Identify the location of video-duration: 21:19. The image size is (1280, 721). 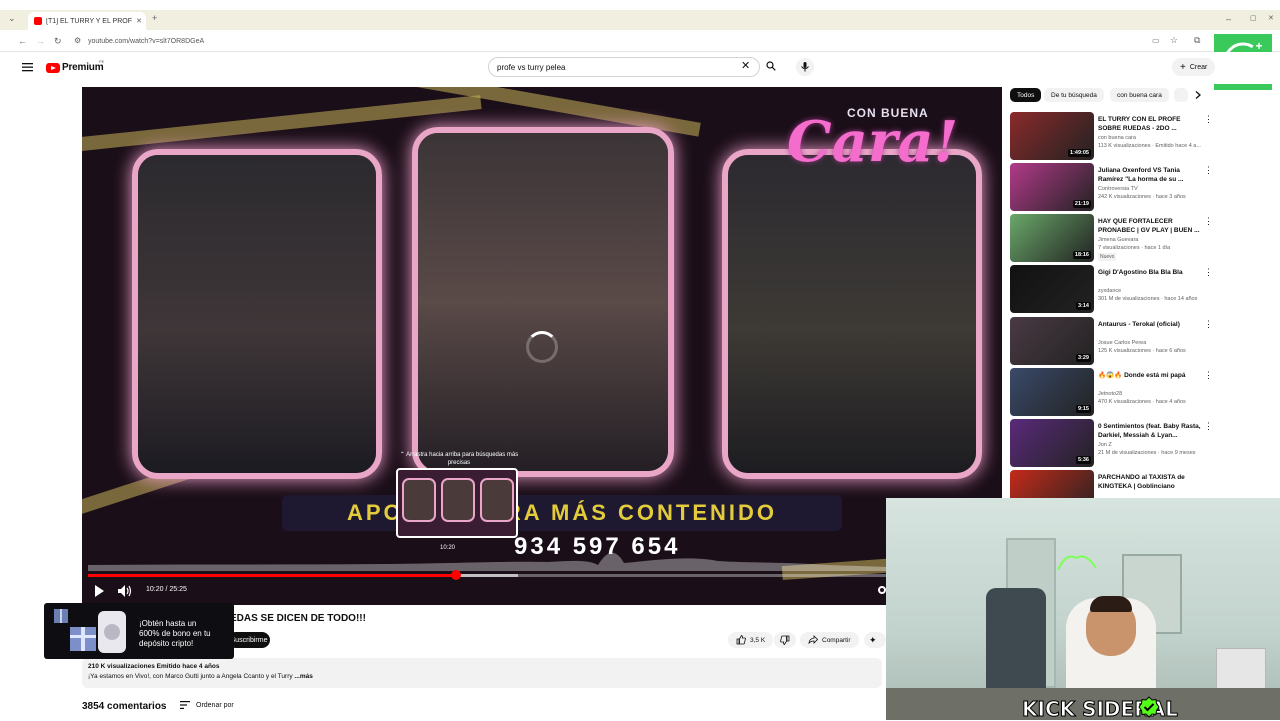
(1081, 204).